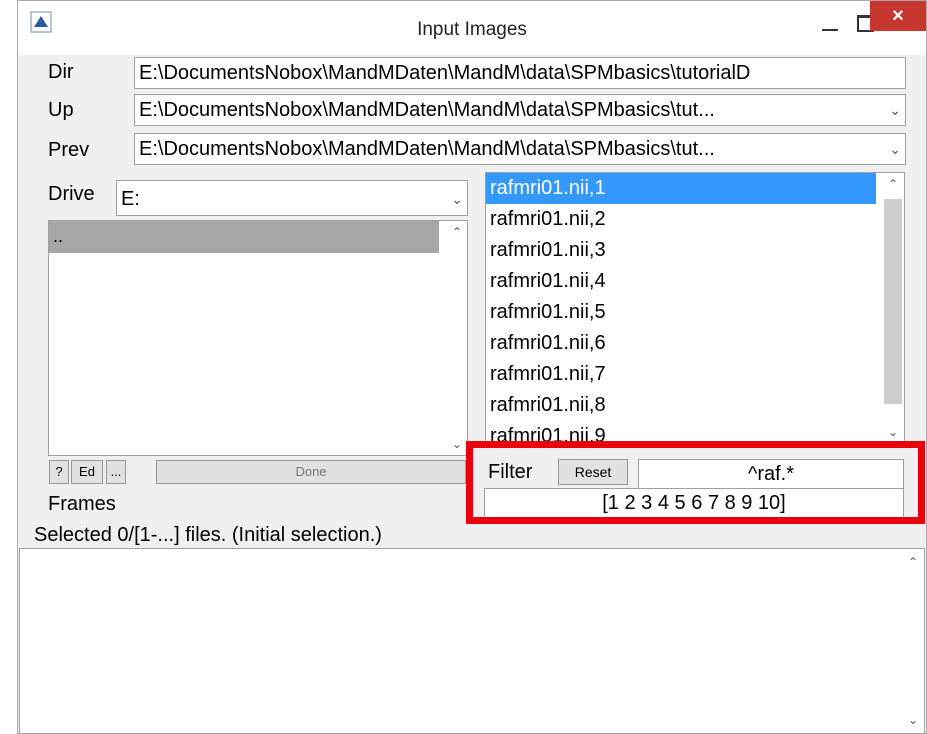  I want to click on ed-button: Ed, so click(87, 472).